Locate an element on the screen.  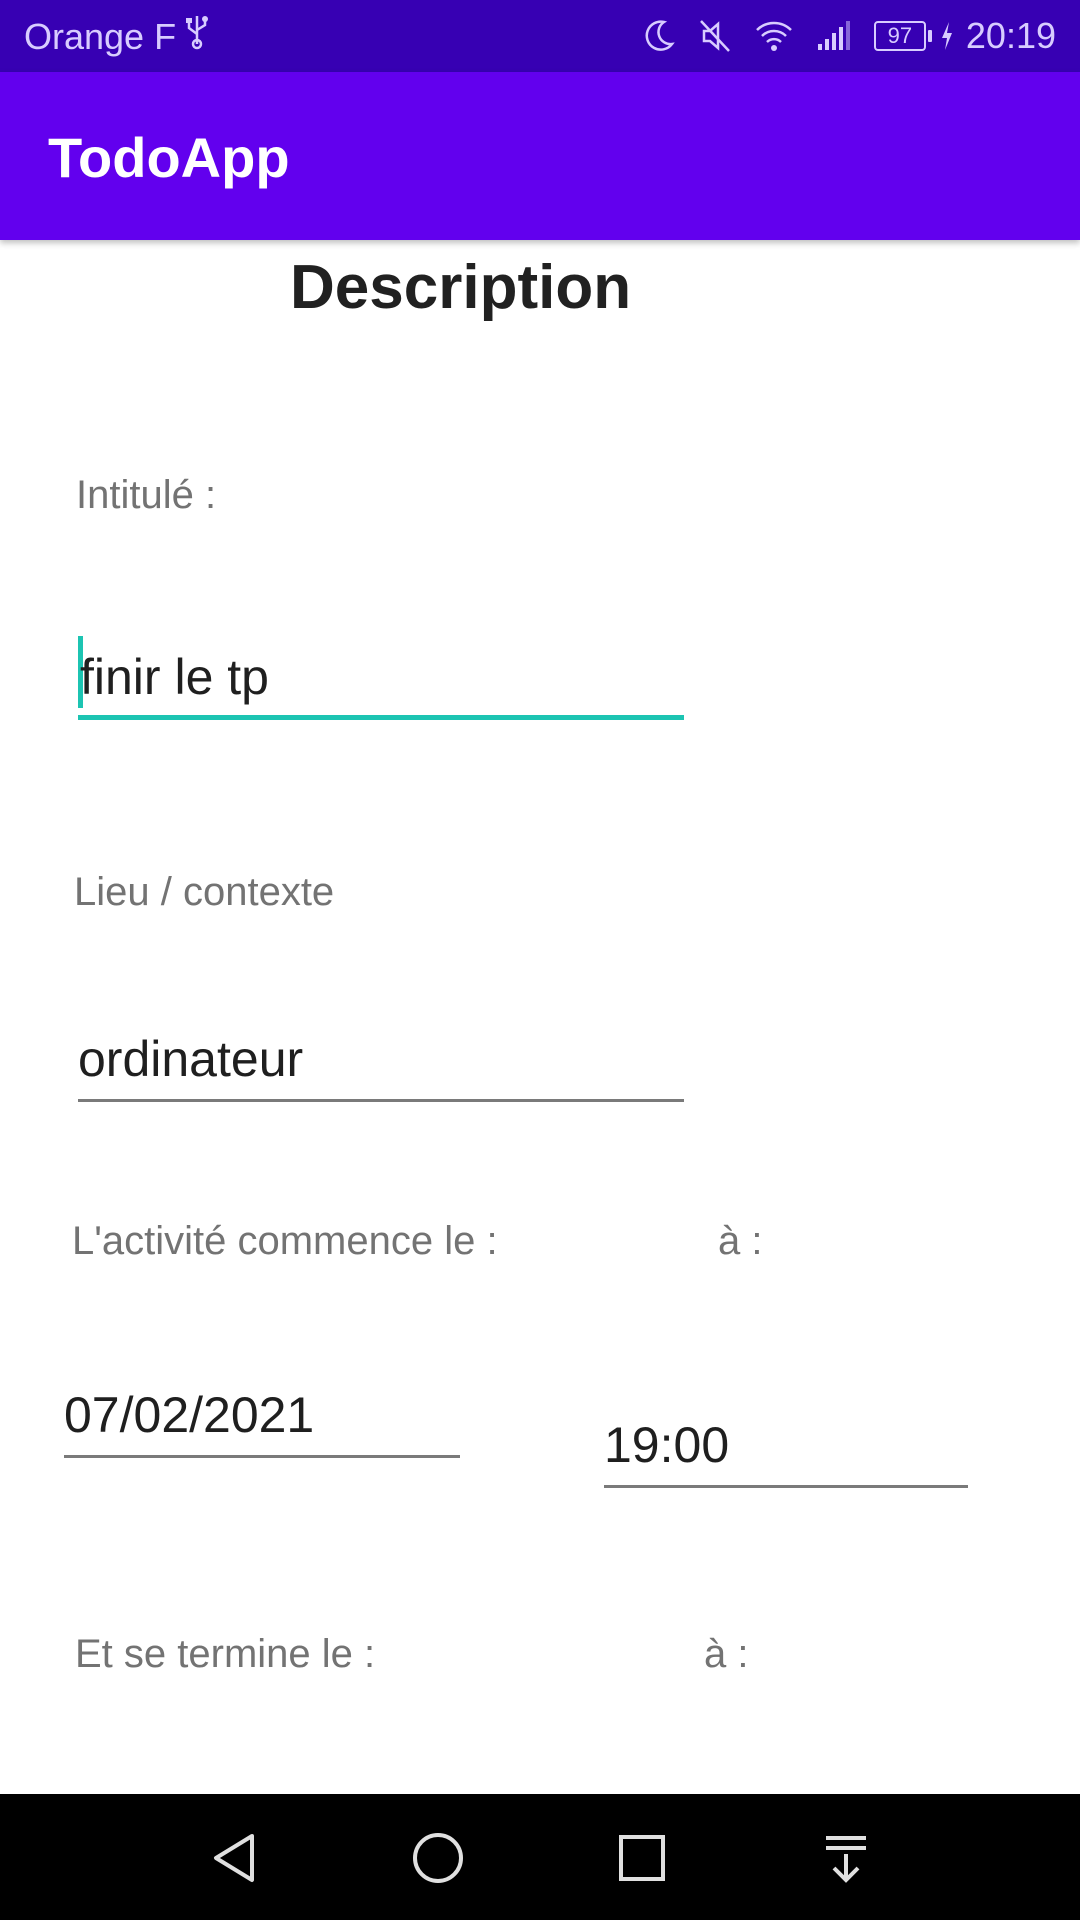
usb-icon is located at coordinates (197, 37).